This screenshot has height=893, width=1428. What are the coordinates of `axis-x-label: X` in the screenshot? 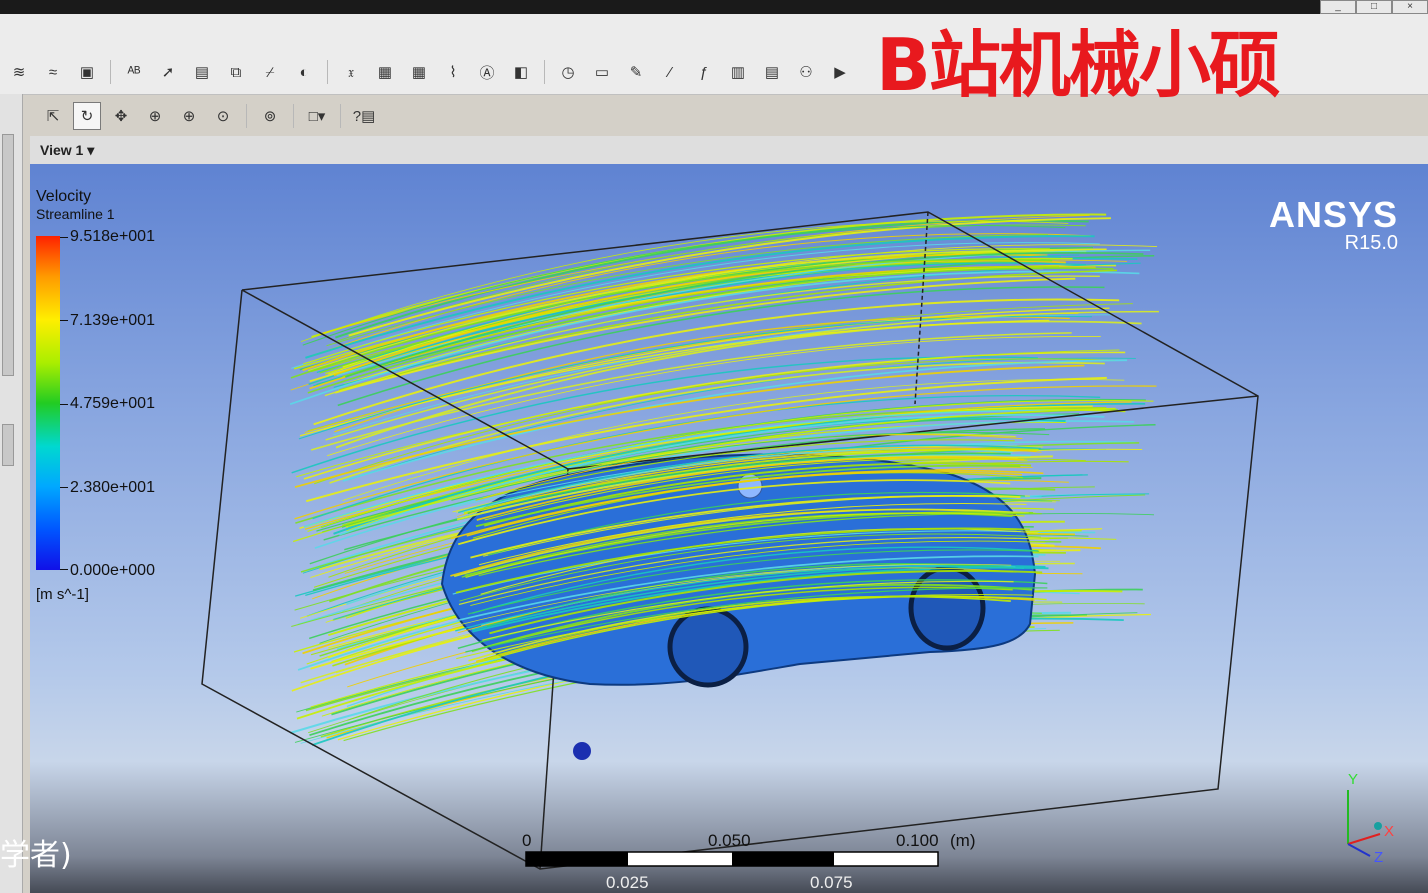 It's located at (1389, 831).